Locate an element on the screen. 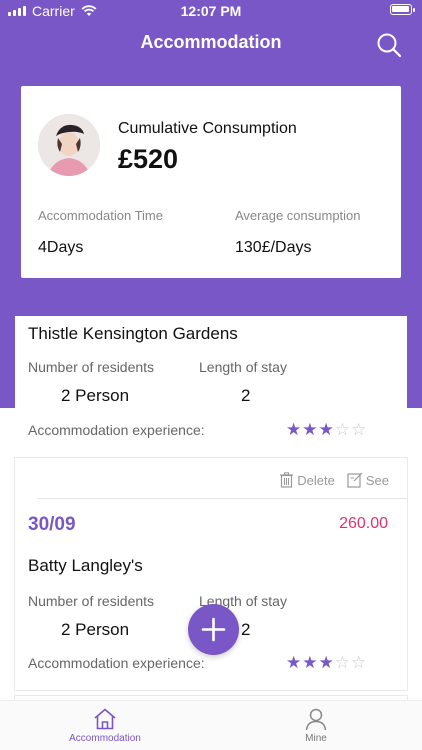  record-actions: Delete See is located at coordinates (334, 480).